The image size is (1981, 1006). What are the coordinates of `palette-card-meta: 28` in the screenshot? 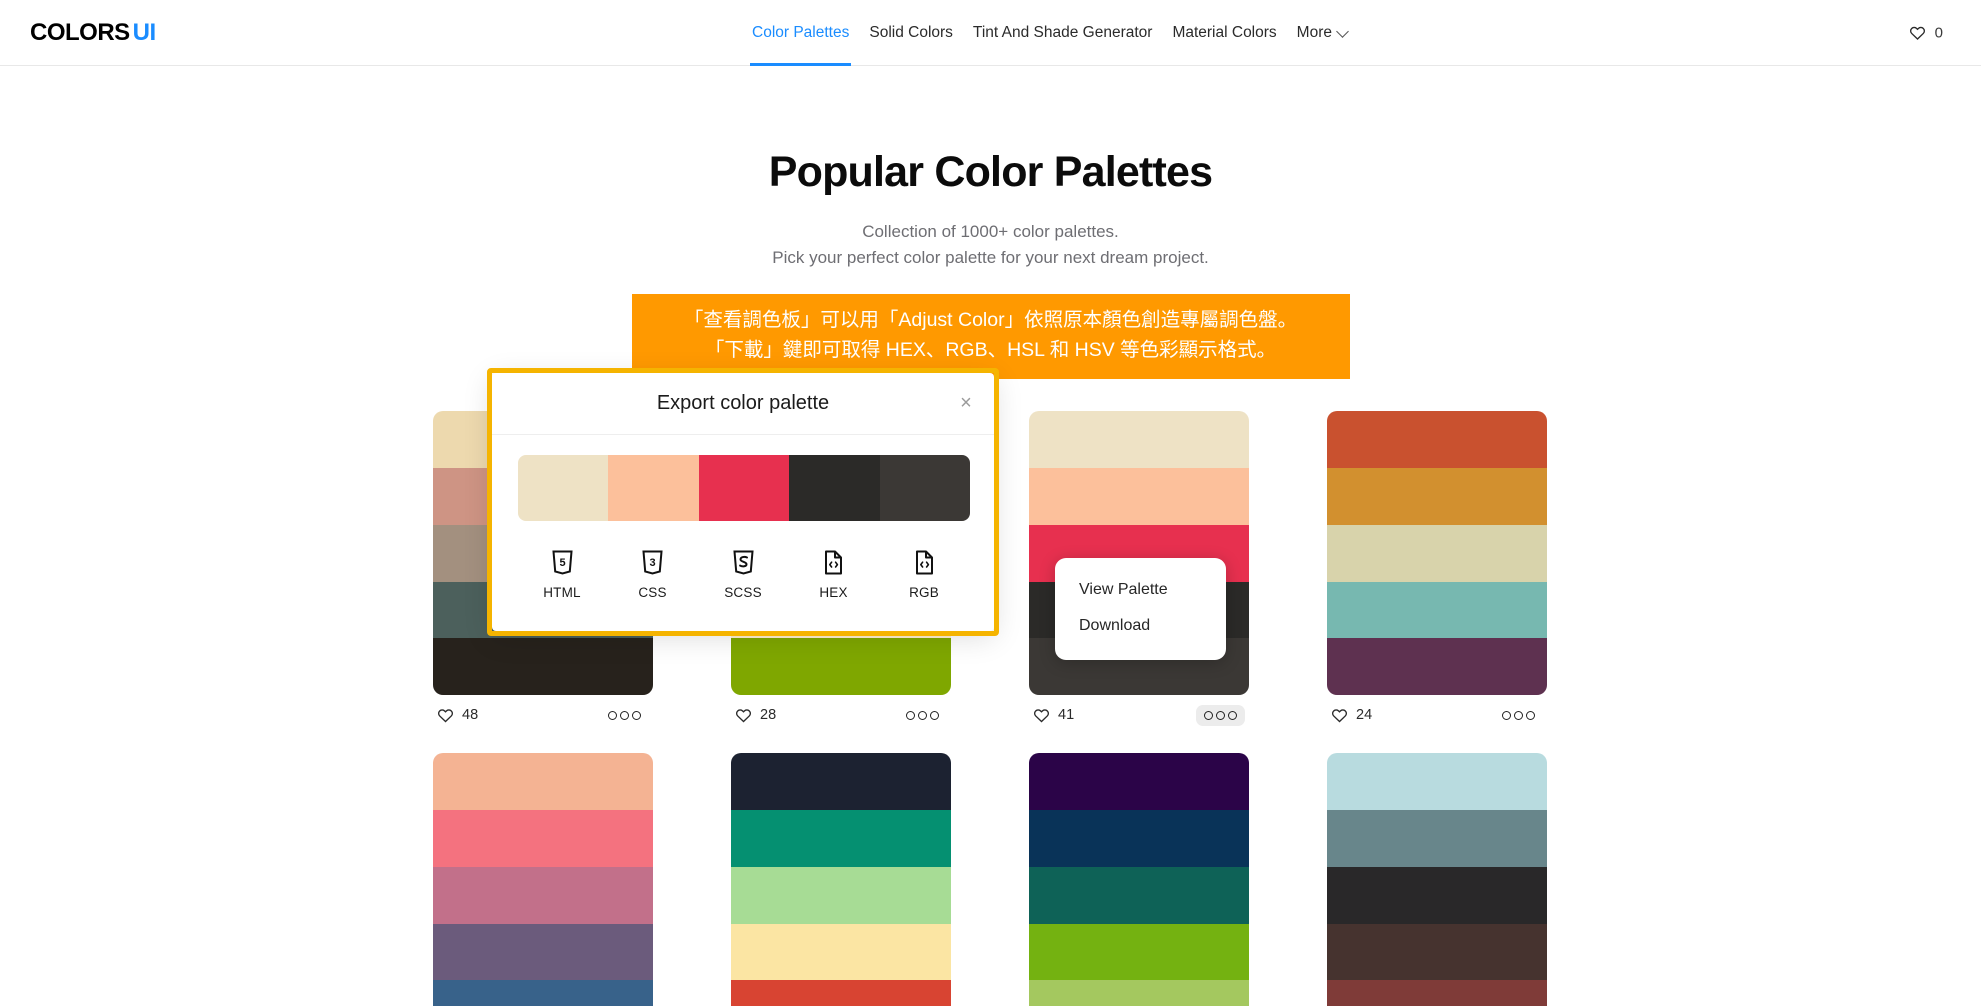 It's located at (841, 715).